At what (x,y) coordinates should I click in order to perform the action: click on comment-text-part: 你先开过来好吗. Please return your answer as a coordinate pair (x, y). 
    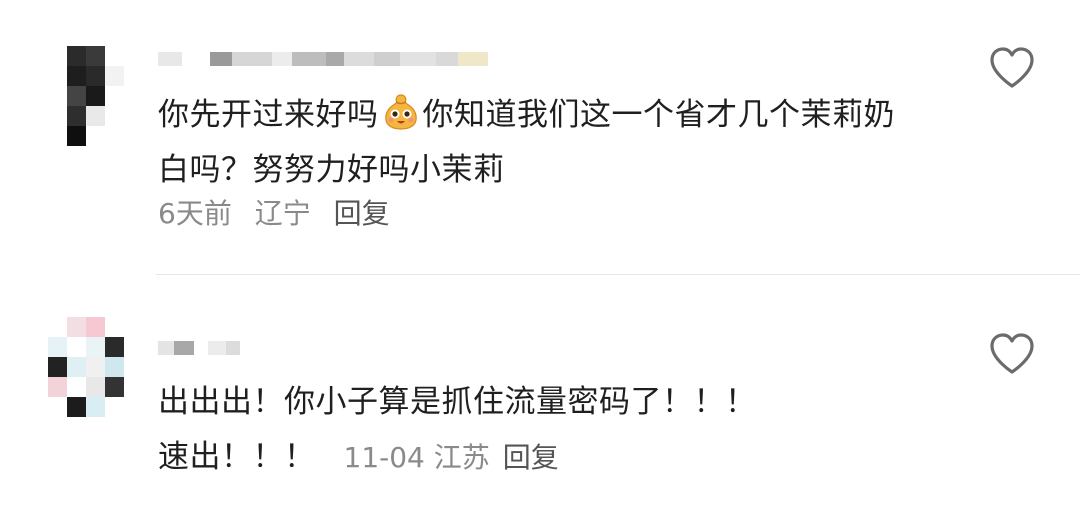
    Looking at the image, I should click on (268, 115).